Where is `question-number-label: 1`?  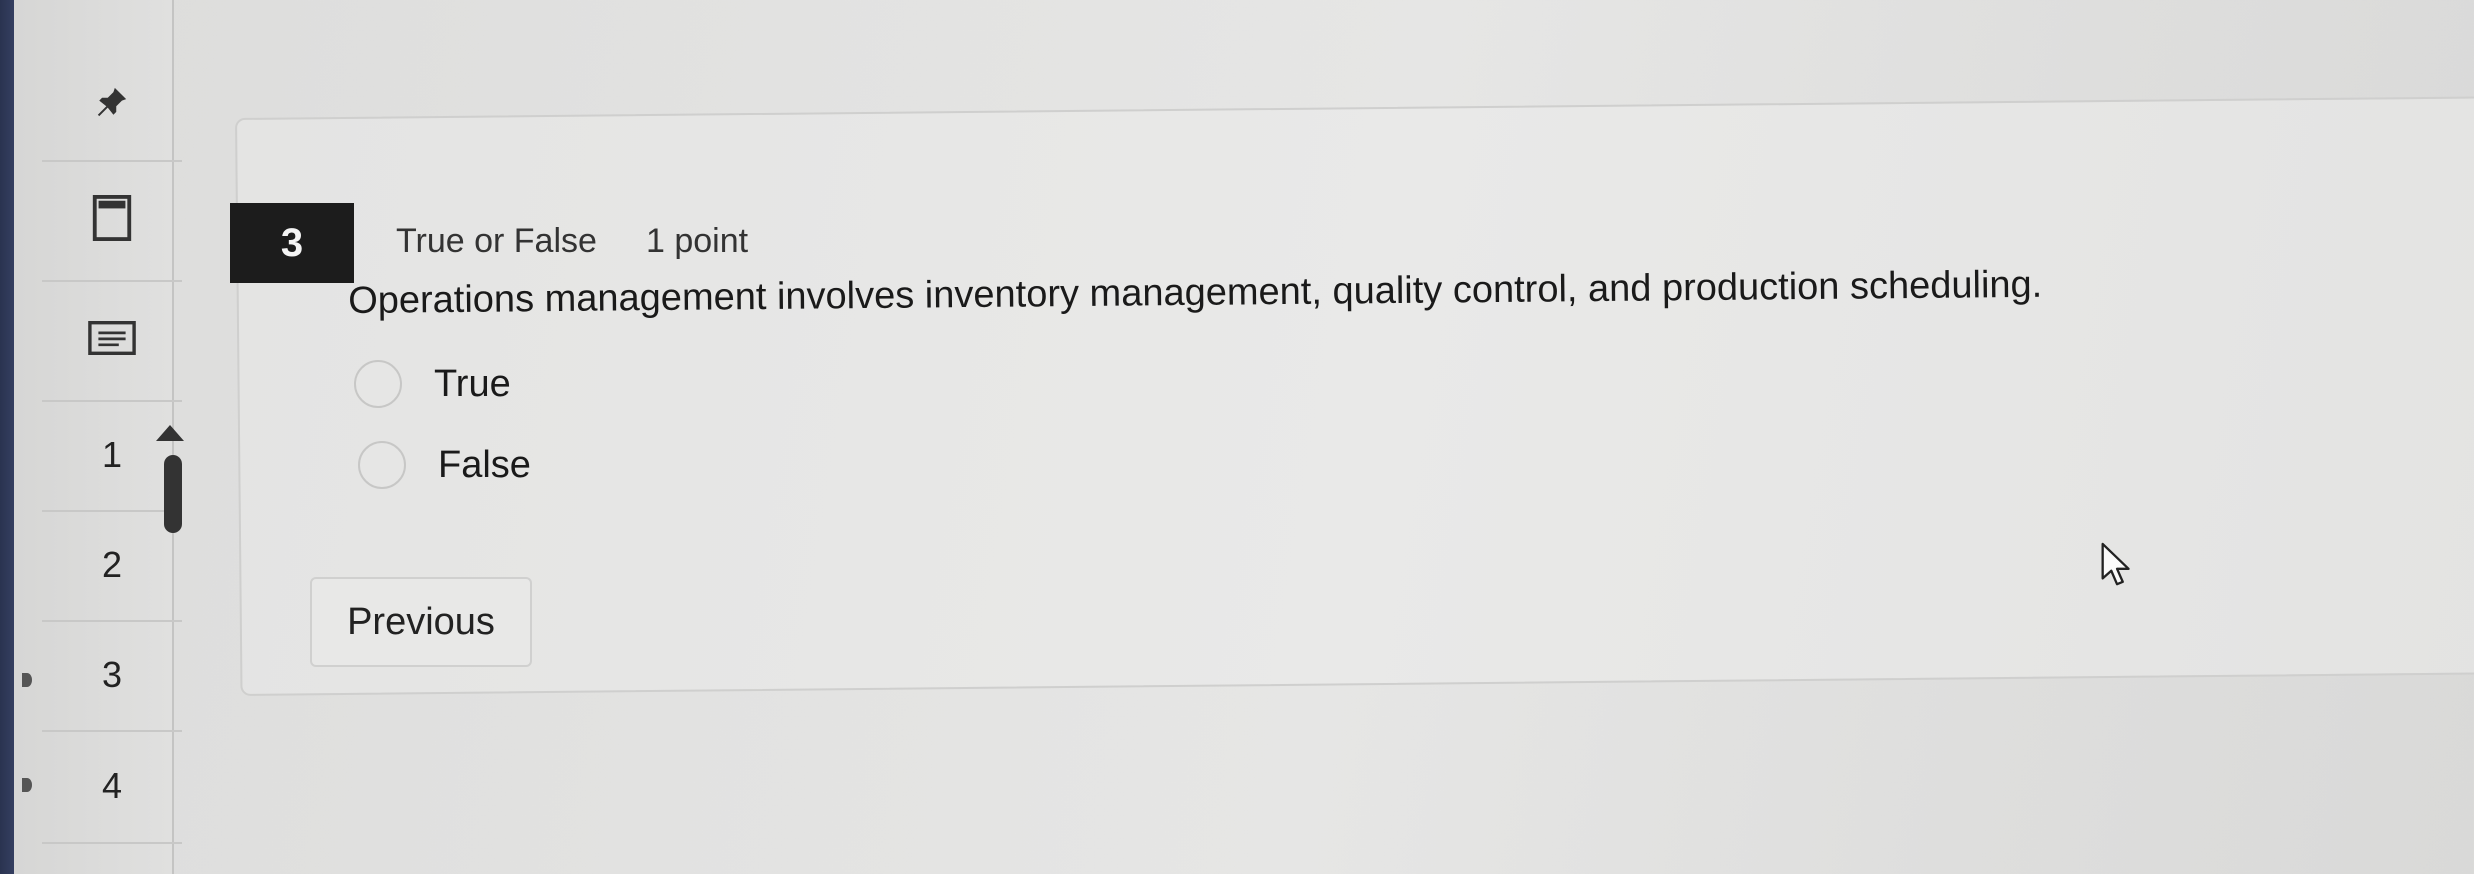
question-number-label: 1 is located at coordinates (112, 454).